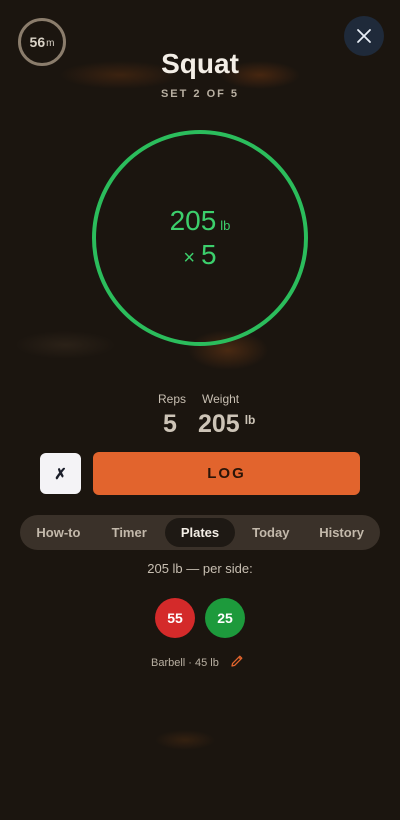  What do you see at coordinates (172, 399) in the screenshot?
I see `reps-label: Reps` at bounding box center [172, 399].